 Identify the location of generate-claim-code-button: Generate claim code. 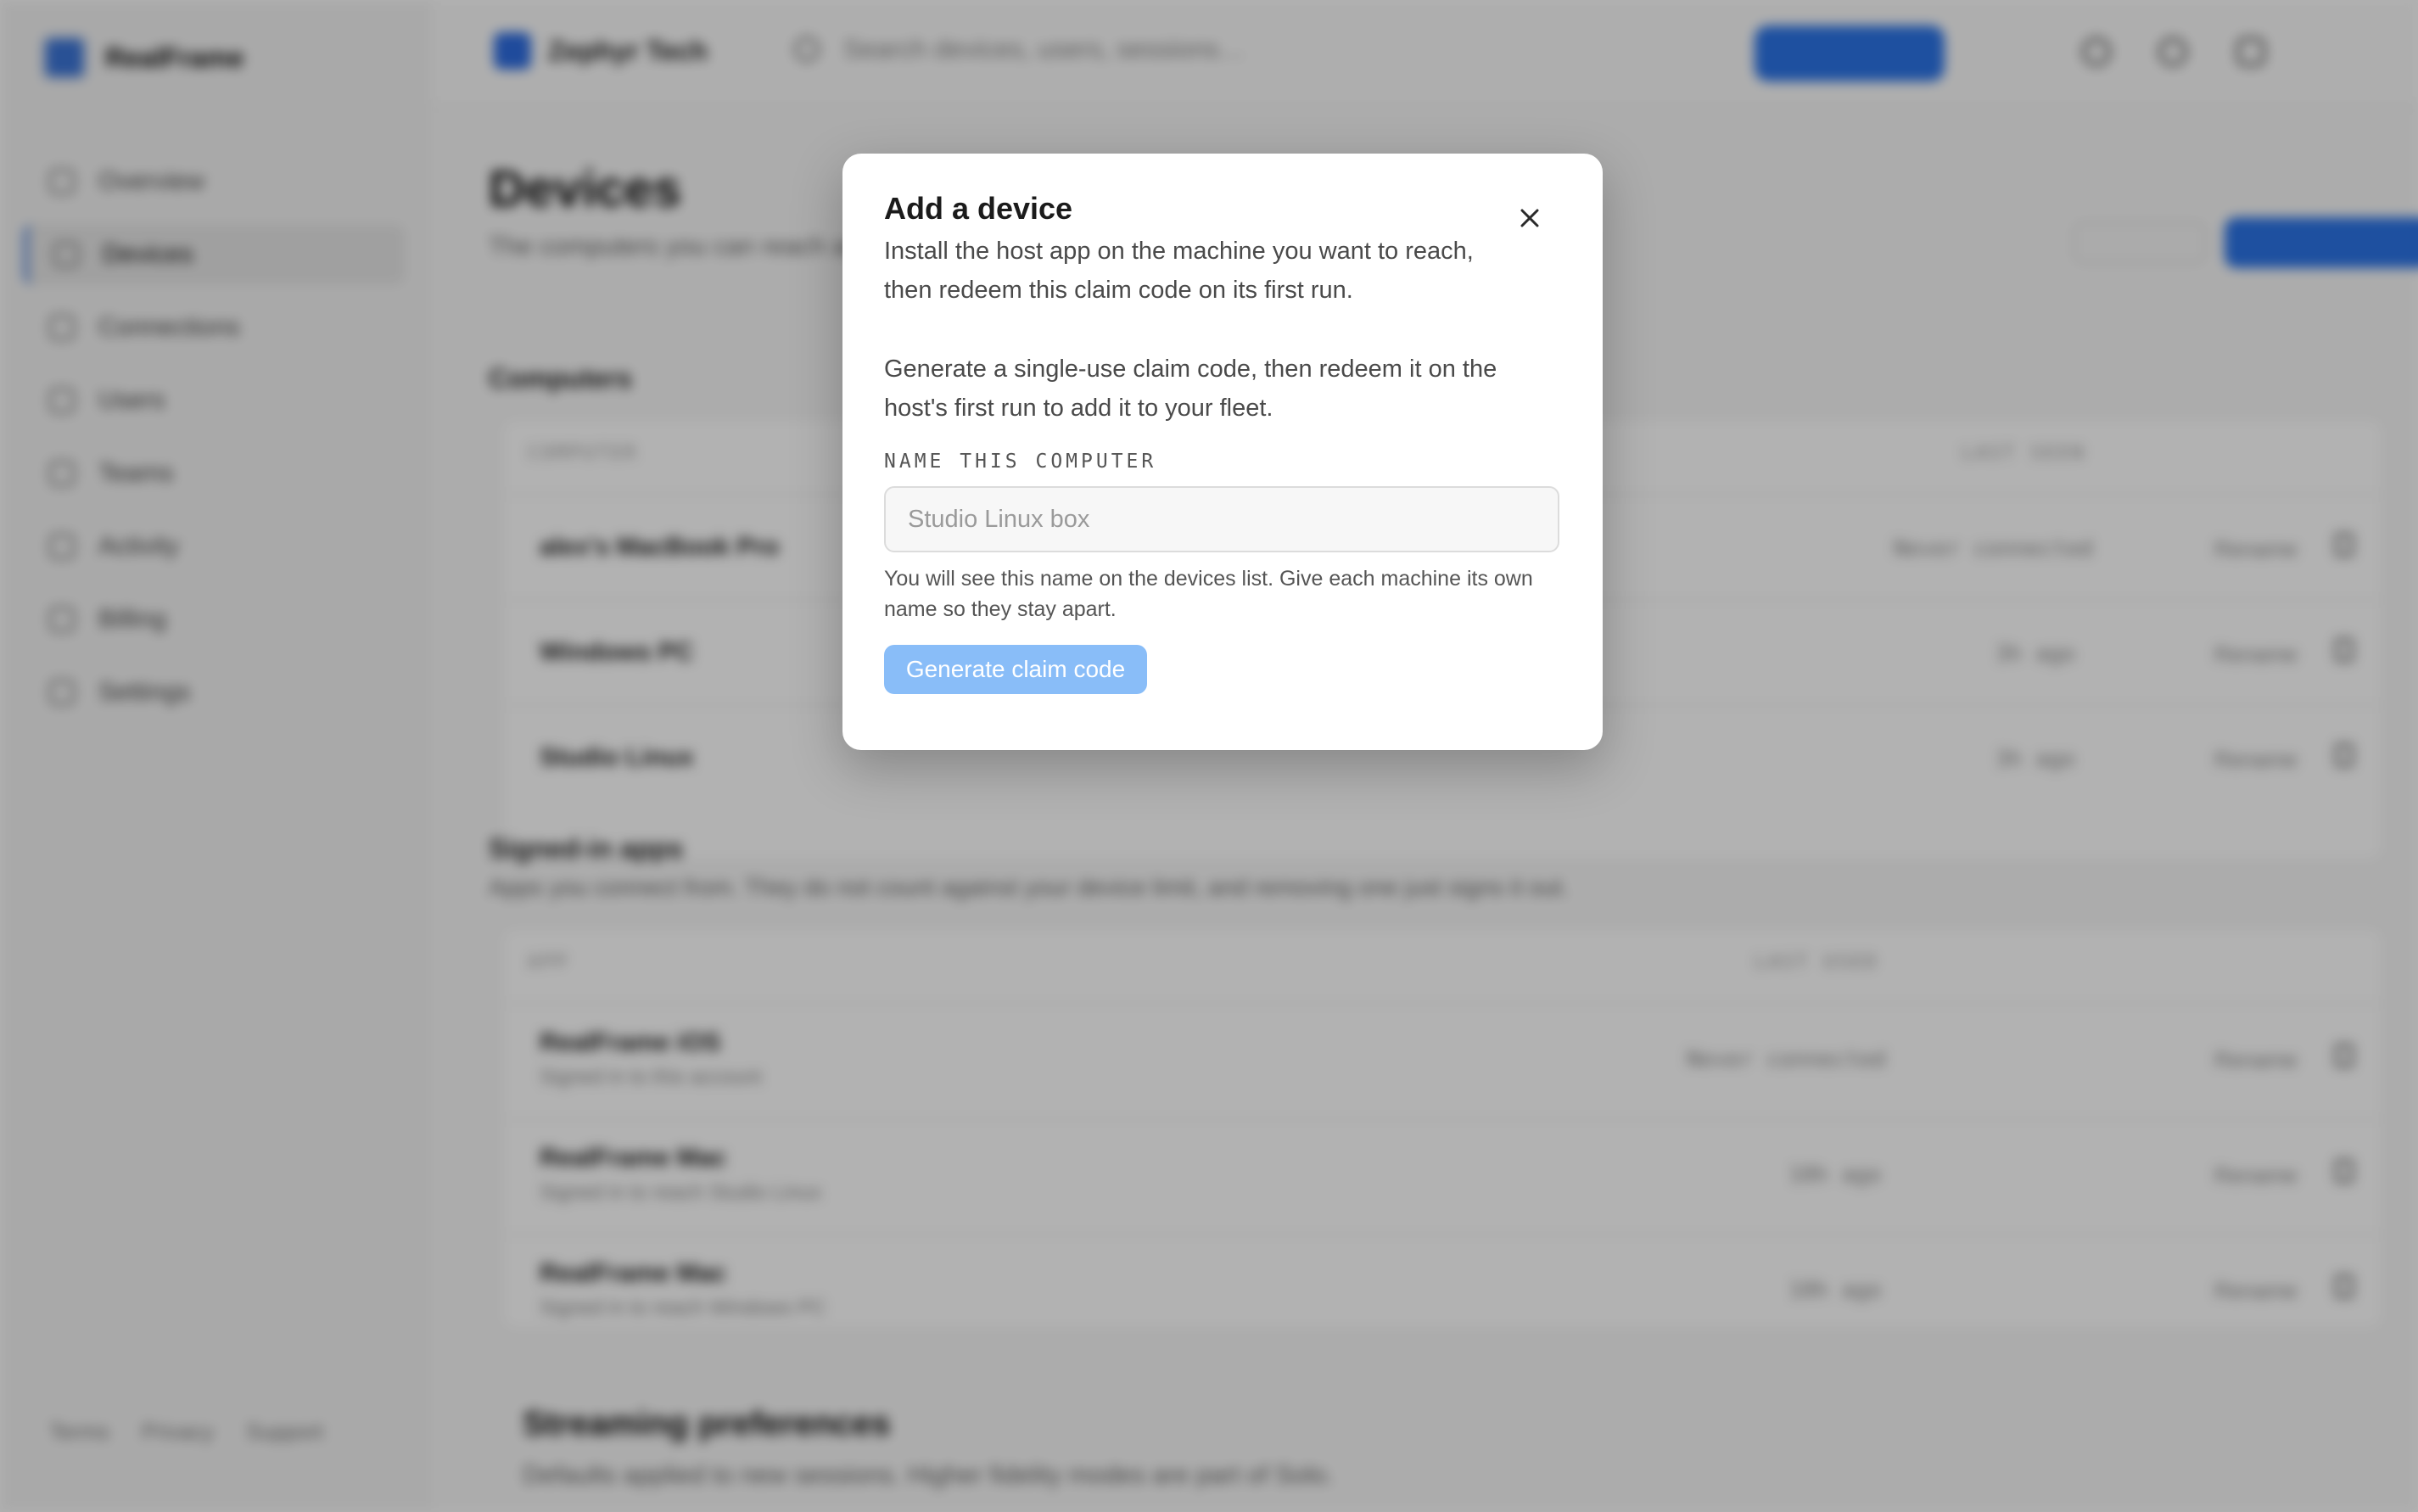
(1015, 669).